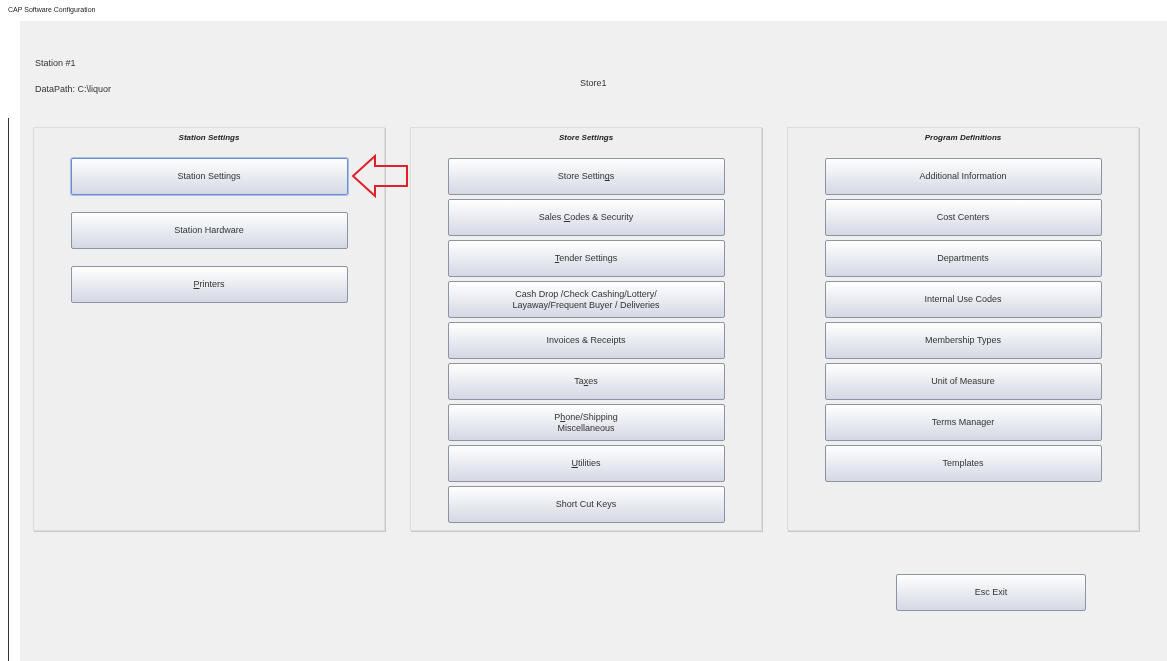 Image resolution: width=1167 pixels, height=661 pixels. Describe the element at coordinates (963, 299) in the screenshot. I see `menu-button: Internal Use Codes` at that location.